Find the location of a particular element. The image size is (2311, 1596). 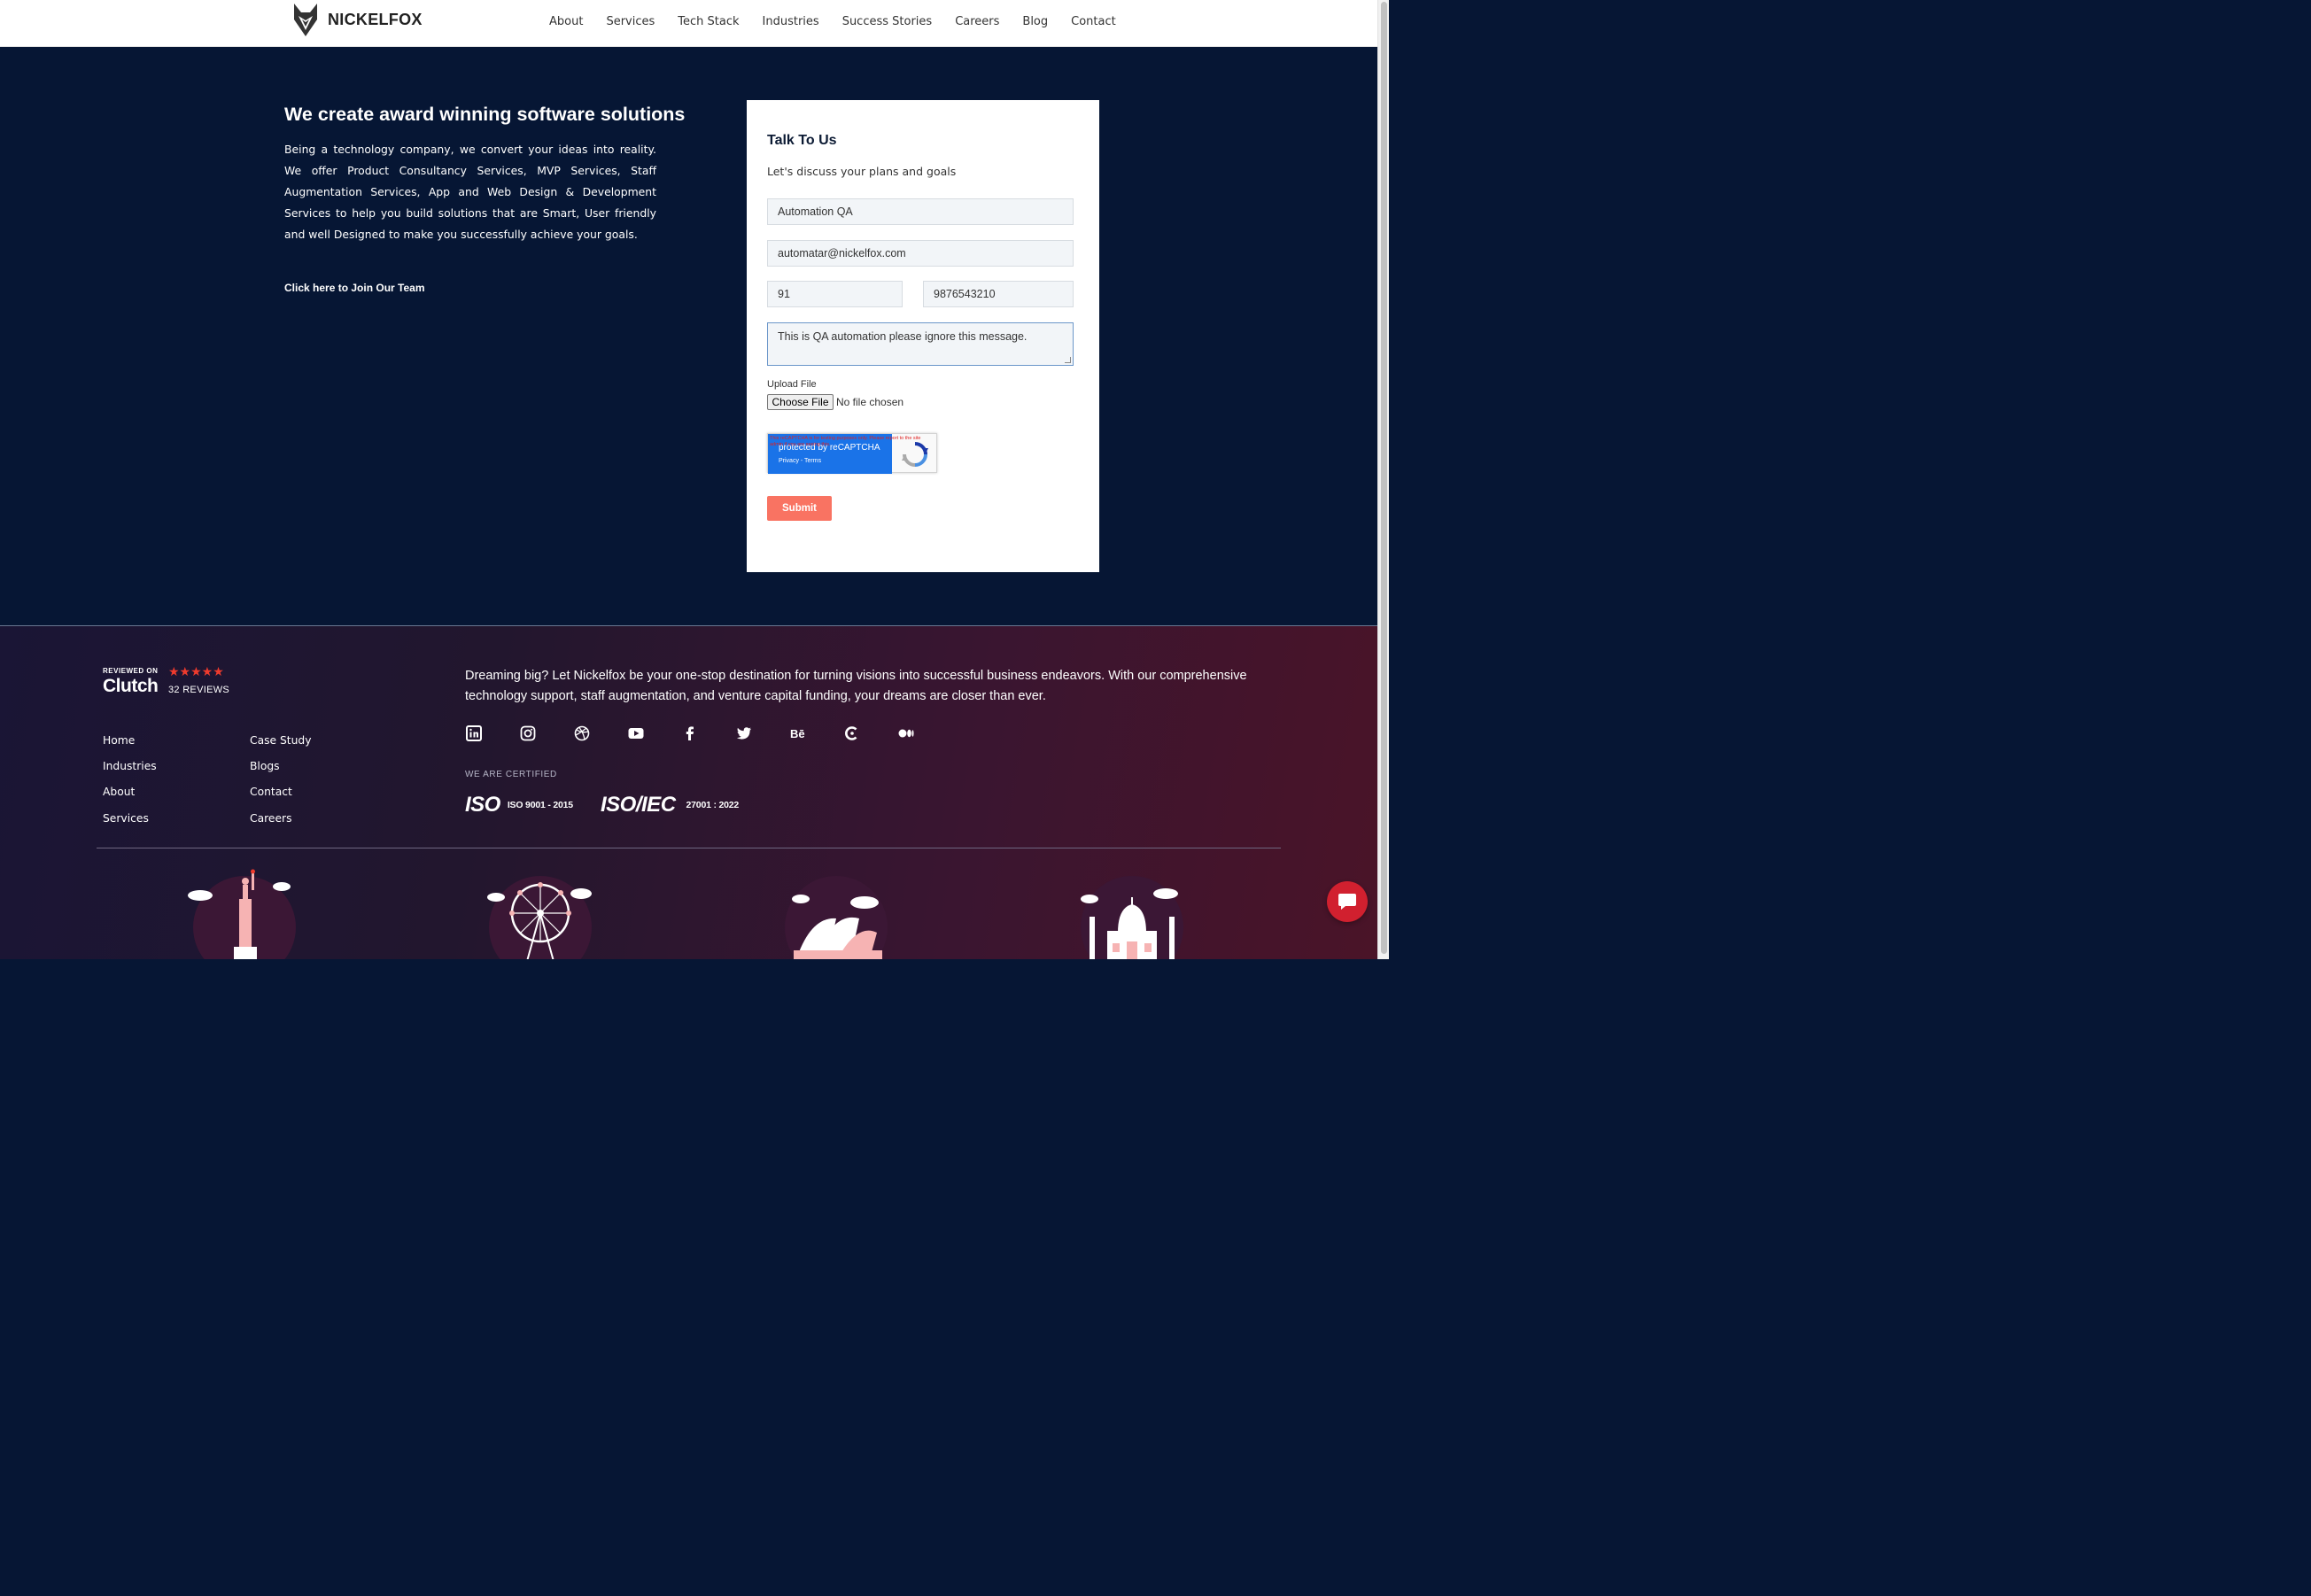

iso-logo: ISO is located at coordinates (482, 805).